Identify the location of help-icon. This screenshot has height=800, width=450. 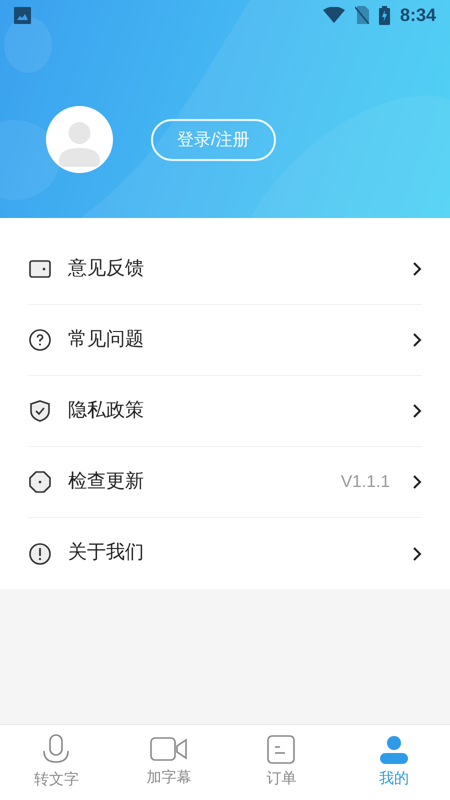
(40, 340).